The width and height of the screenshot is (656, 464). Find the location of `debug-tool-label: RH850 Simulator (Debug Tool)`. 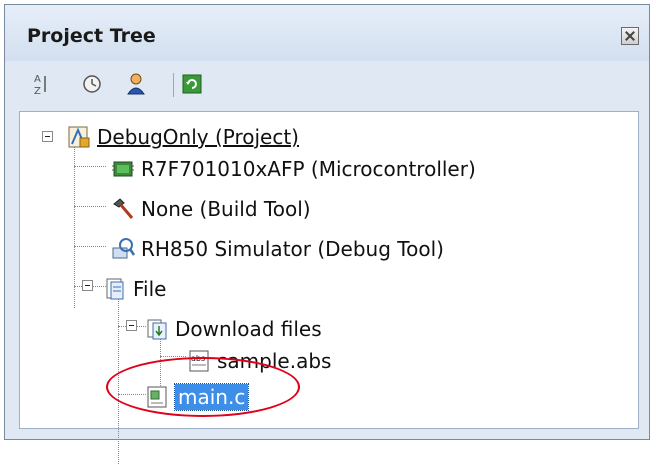

debug-tool-label: RH850 Simulator (Debug Tool) is located at coordinates (292, 249).